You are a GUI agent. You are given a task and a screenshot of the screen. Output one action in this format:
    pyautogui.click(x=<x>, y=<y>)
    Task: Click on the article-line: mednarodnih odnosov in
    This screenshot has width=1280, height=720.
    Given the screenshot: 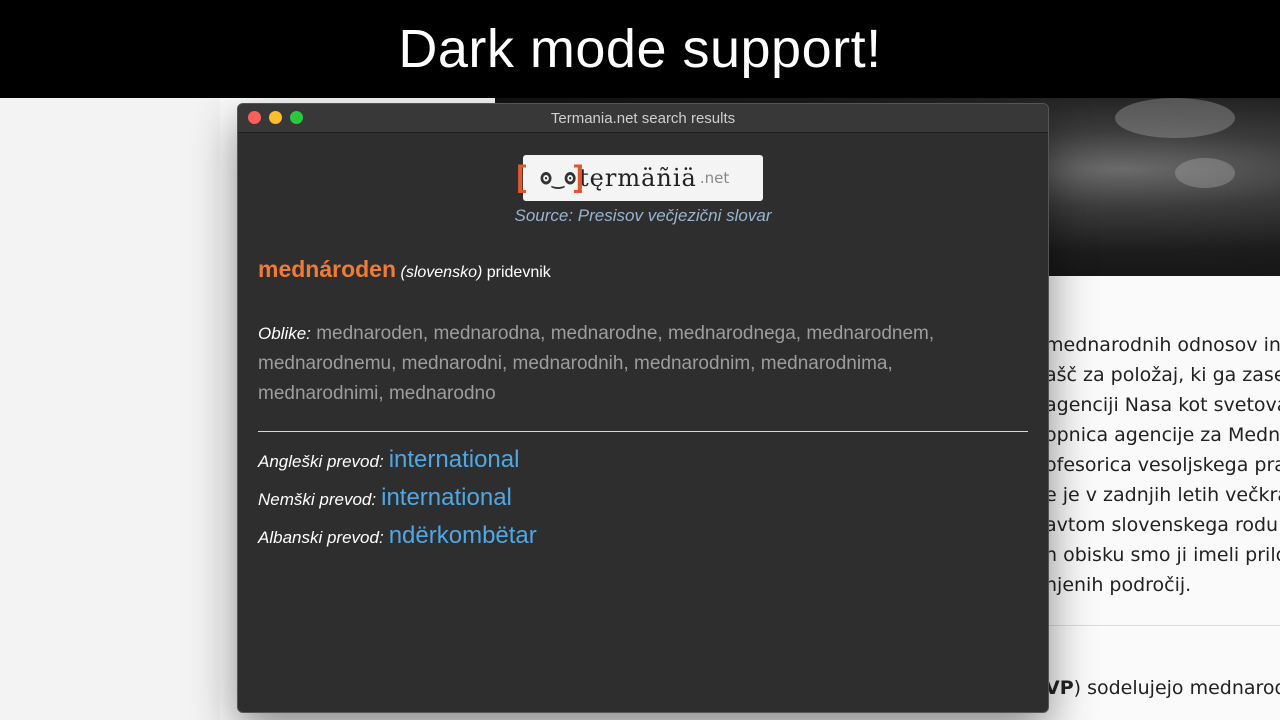 What is the action you would take?
    pyautogui.click(x=1162, y=345)
    